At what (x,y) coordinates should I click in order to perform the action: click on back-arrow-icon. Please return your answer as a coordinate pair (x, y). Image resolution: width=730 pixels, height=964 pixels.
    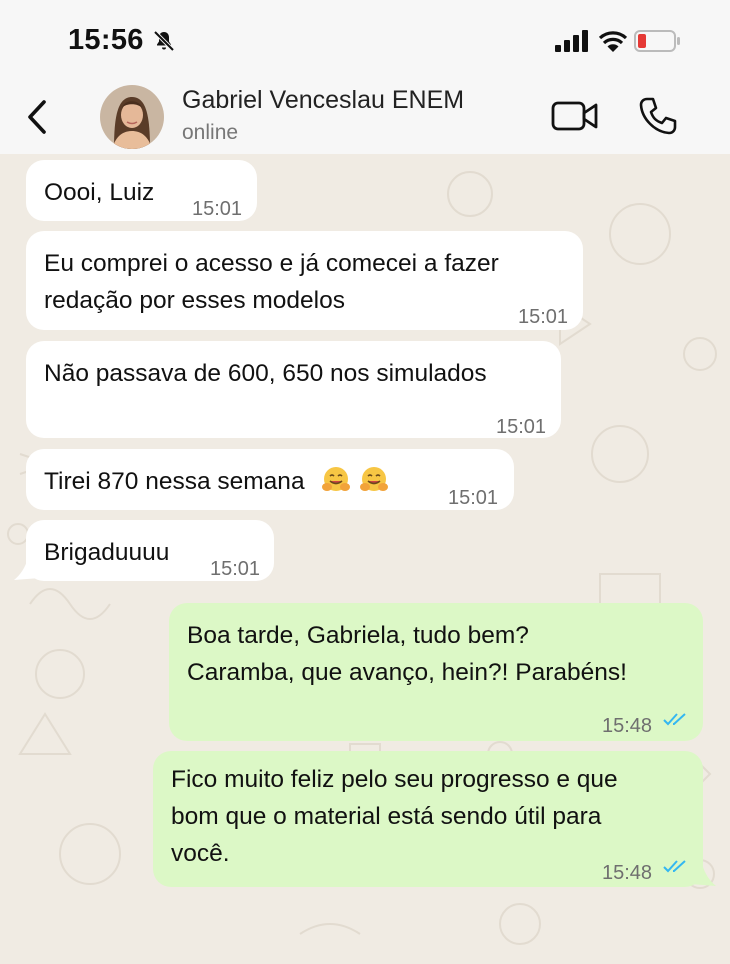
    Looking at the image, I should click on (37, 117).